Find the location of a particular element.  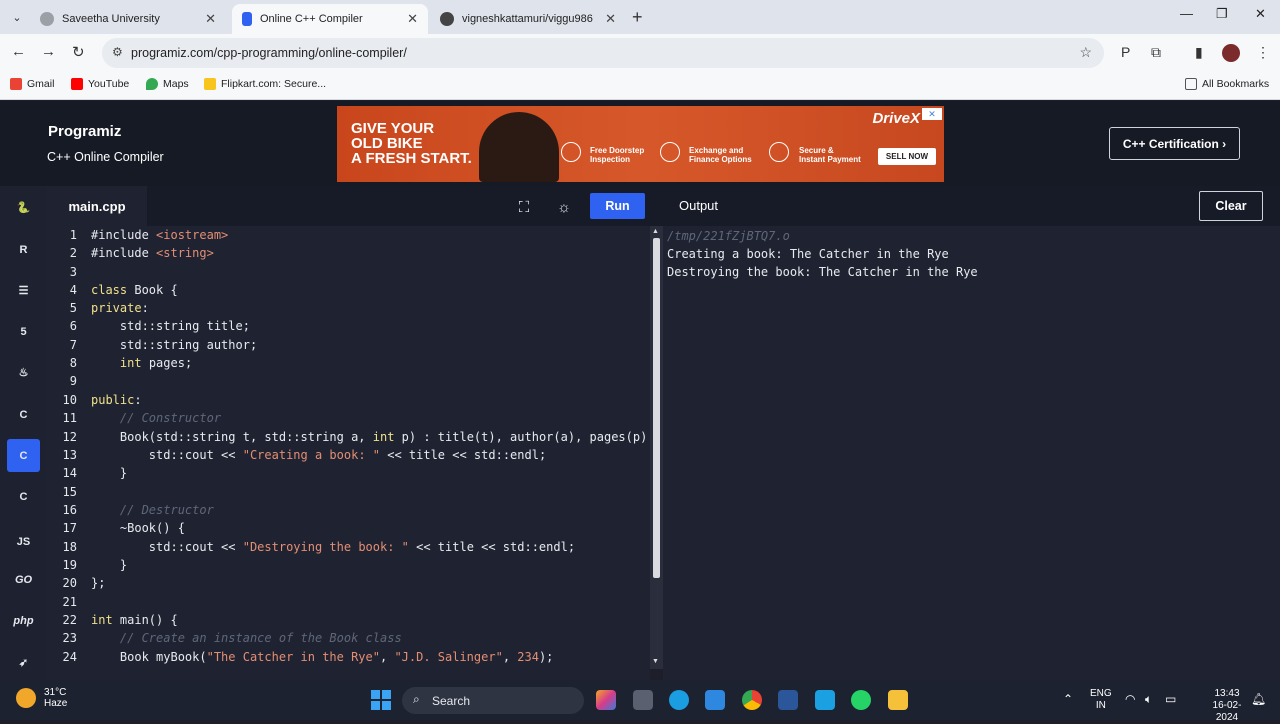

file-tab-main-cpp: main.cpp is located at coordinates (97, 206).